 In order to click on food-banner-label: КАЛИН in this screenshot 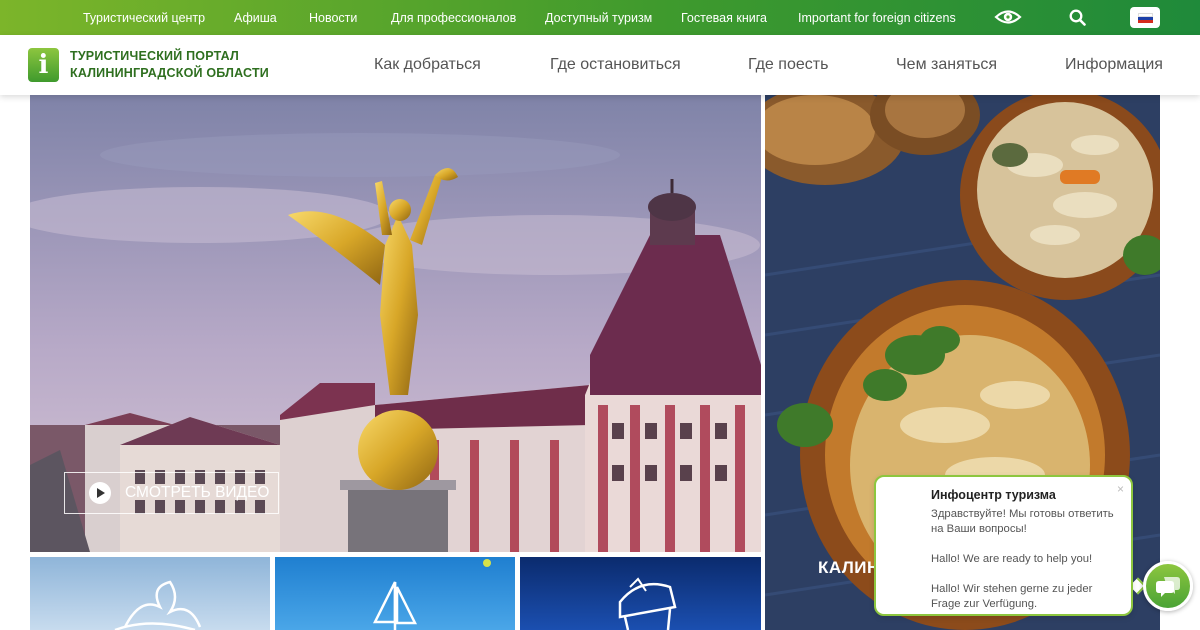, I will do `click(849, 567)`.